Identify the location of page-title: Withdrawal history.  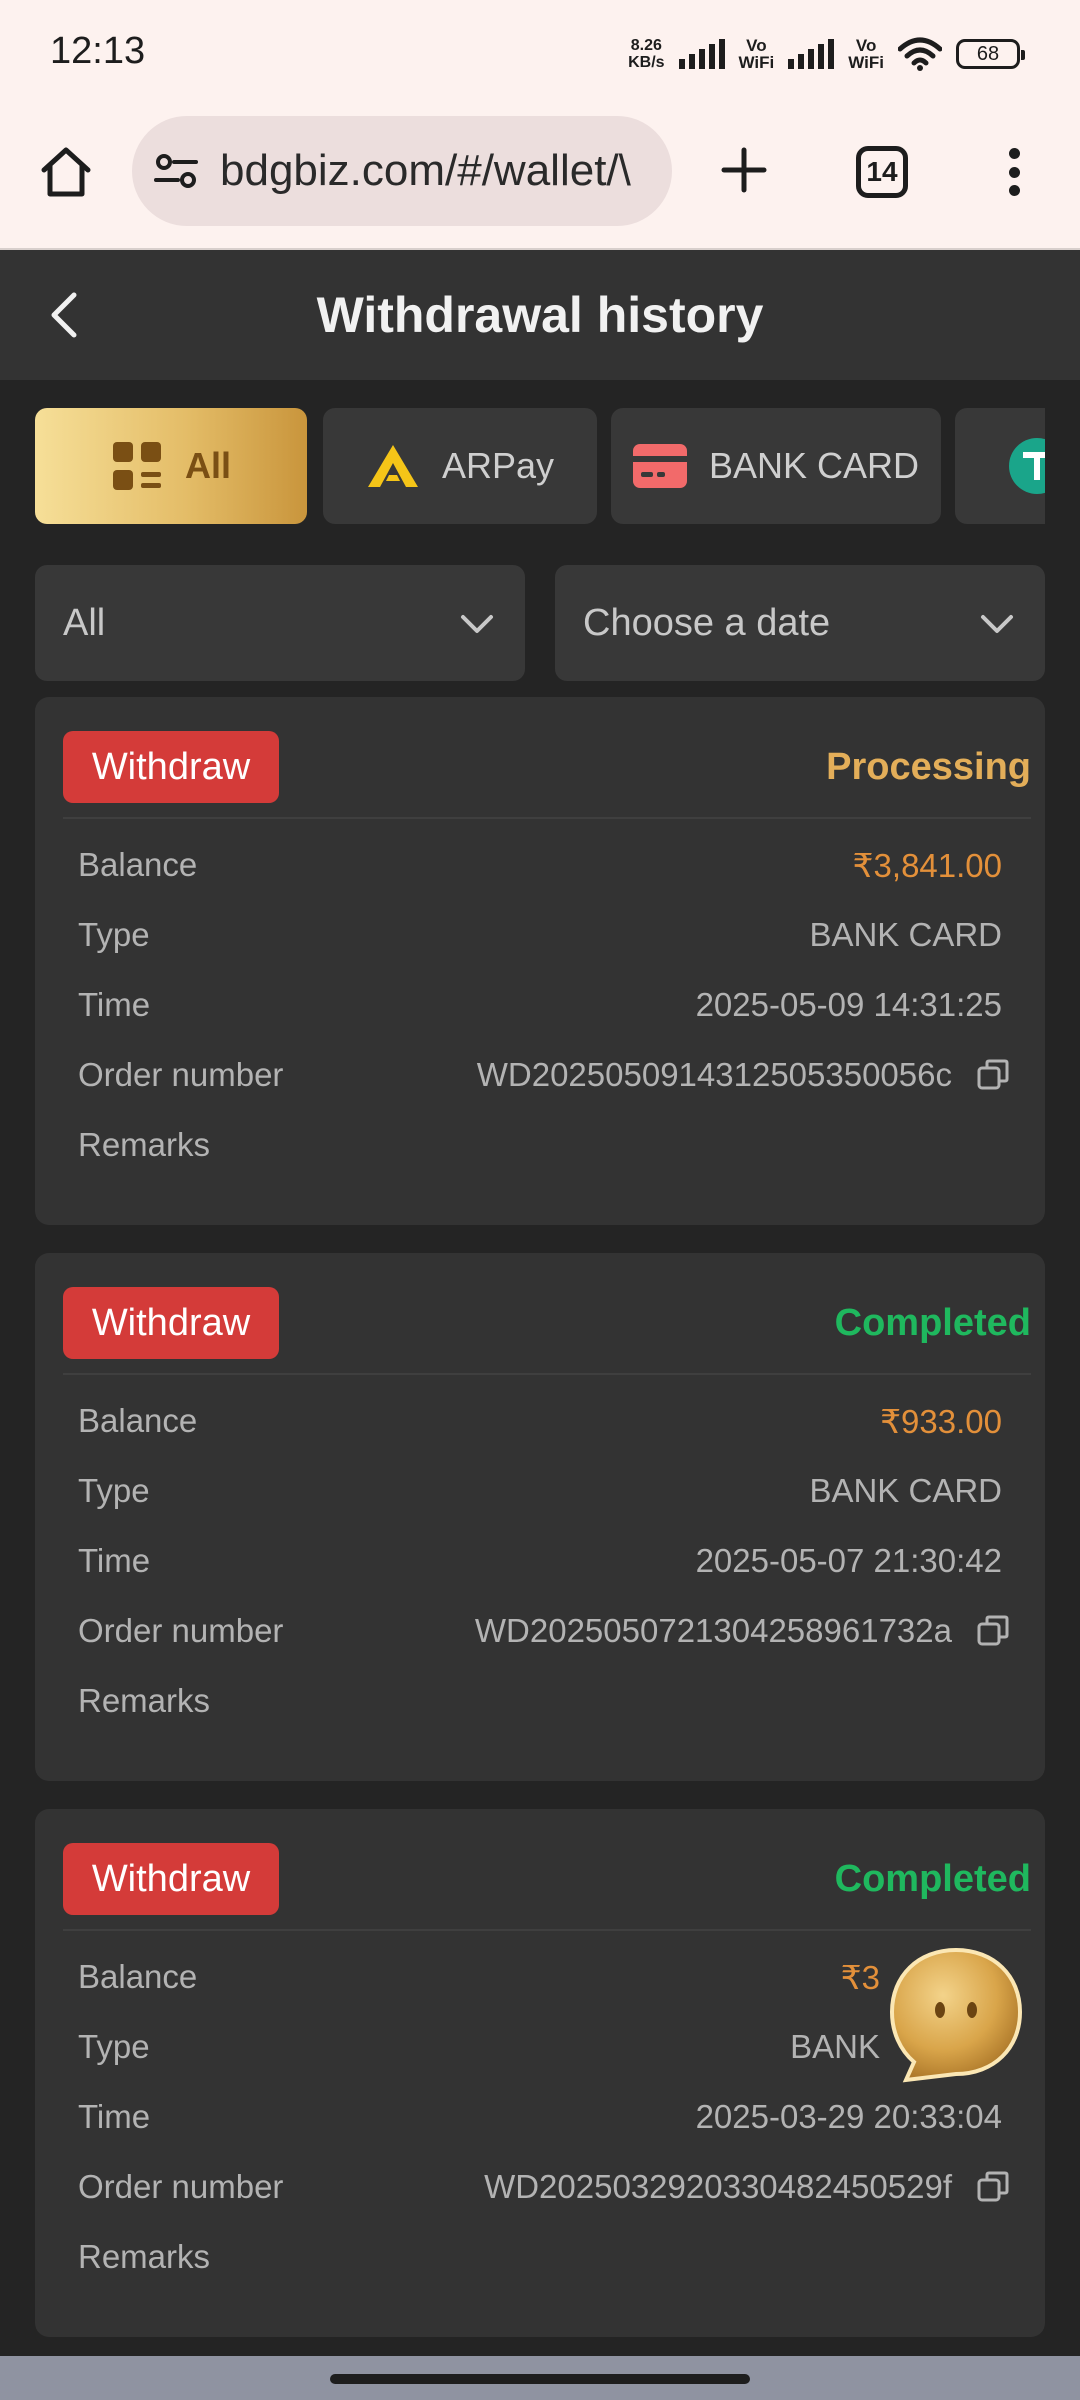
(540, 315).